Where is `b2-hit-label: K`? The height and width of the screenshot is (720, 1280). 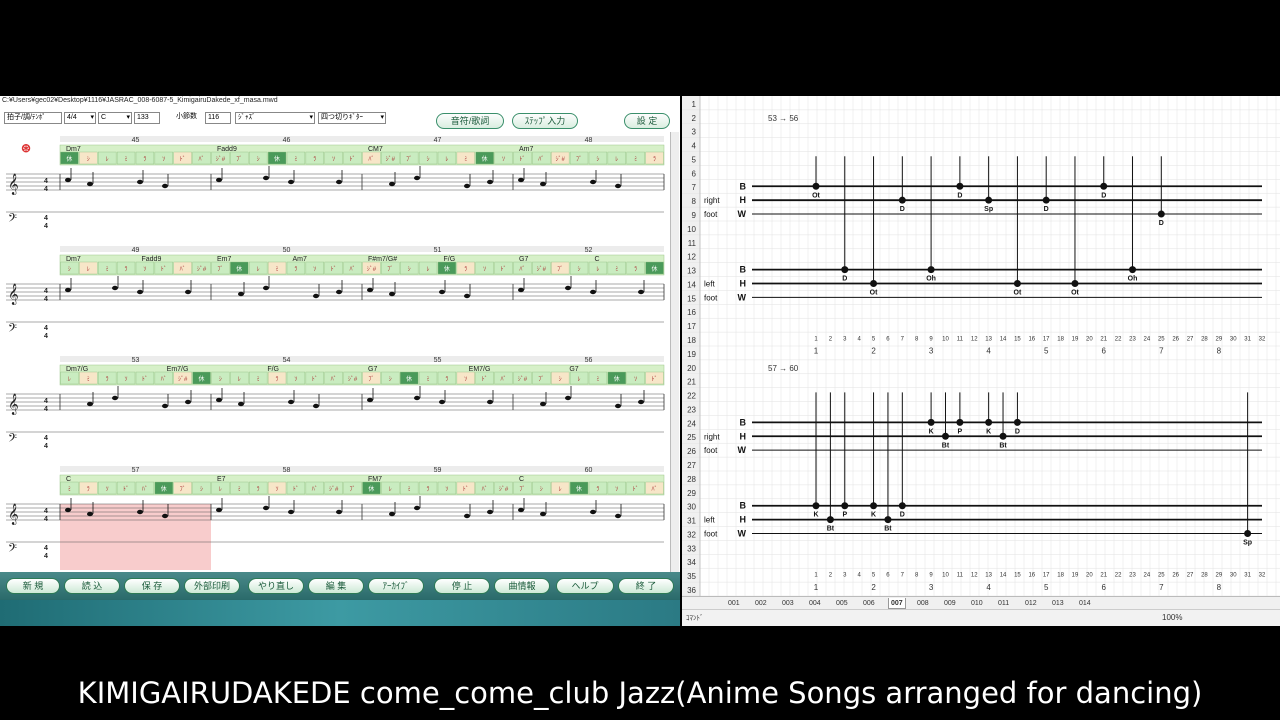 b2-hit-label: K is located at coordinates (873, 515).